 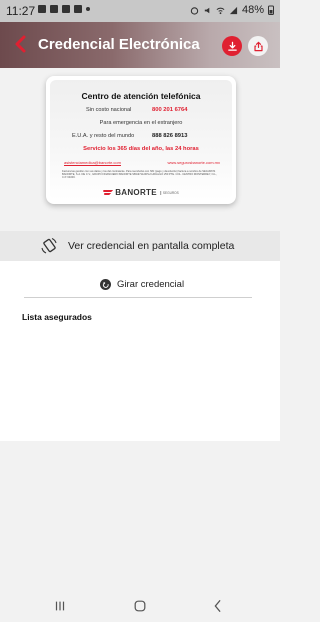 What do you see at coordinates (57, 317) in the screenshot?
I see `insured-list-title: Lista asegurados` at bounding box center [57, 317].